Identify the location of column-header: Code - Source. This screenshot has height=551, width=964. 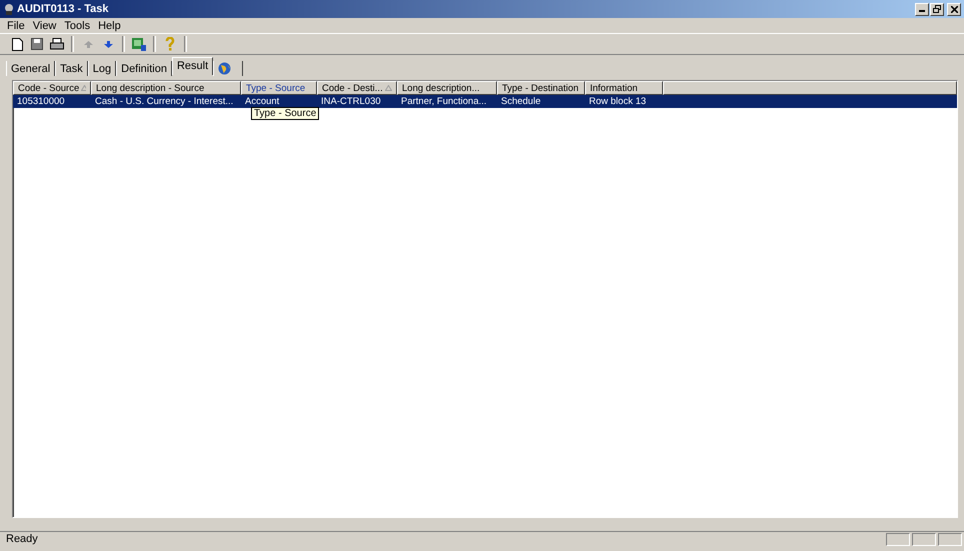
(52, 88).